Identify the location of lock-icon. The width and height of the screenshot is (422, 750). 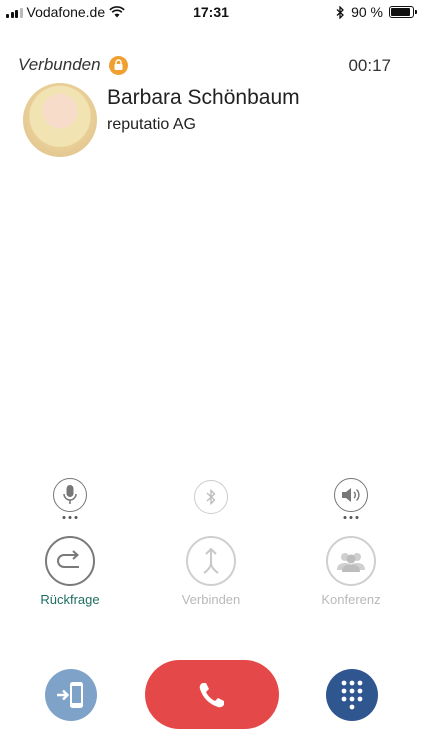
(118, 65).